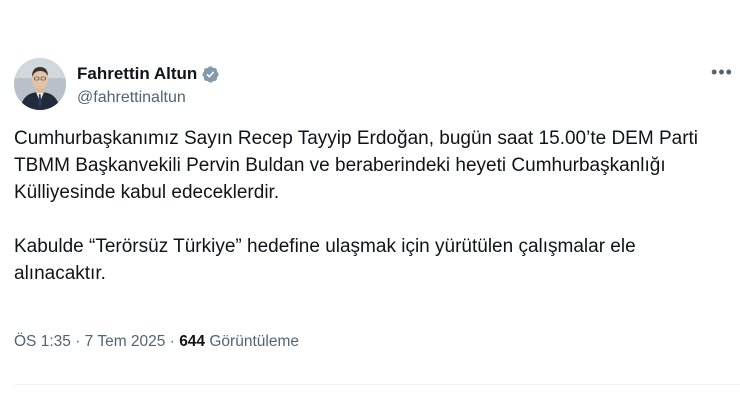  Describe the element at coordinates (210, 74) in the screenshot. I see `verified-badge-icon` at that location.